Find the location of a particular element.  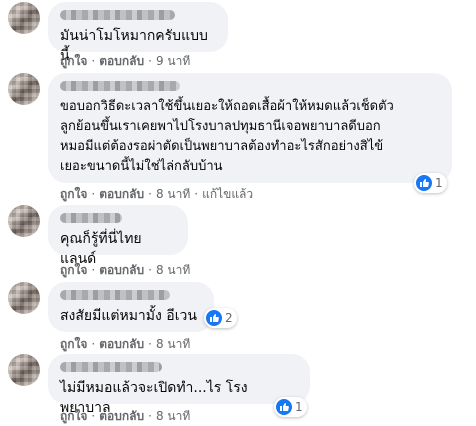

reaction-count: 2 is located at coordinates (229, 318).